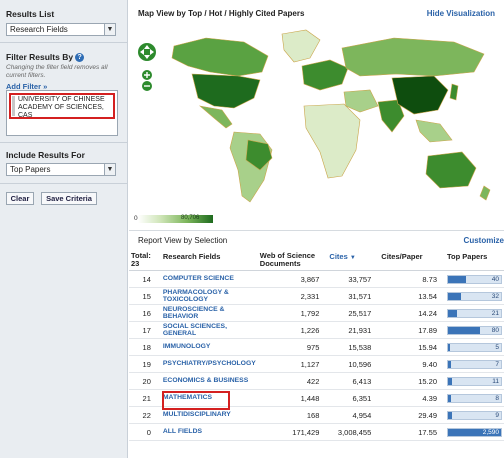 The image size is (504, 458). I want to click on field-link: PHARMACOLOGY & TOXICOLOGY, so click(209, 296).